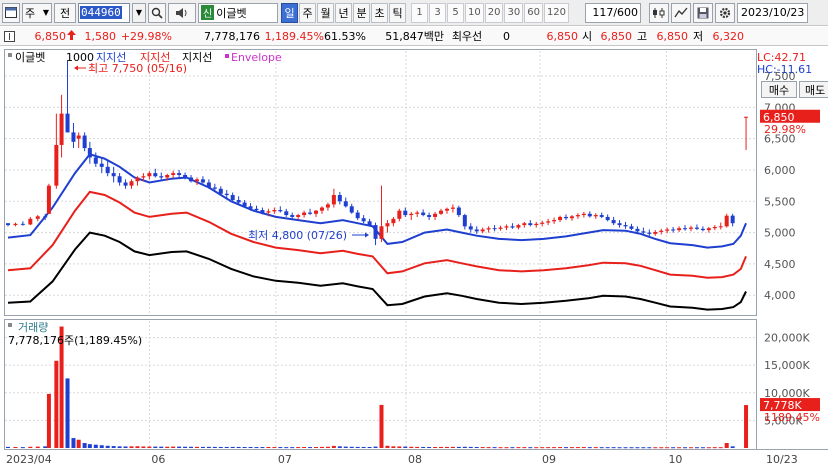 This screenshot has width=828, height=473. What do you see at coordinates (65, 12) in the screenshot?
I see `jeon-button: 전` at bounding box center [65, 12].